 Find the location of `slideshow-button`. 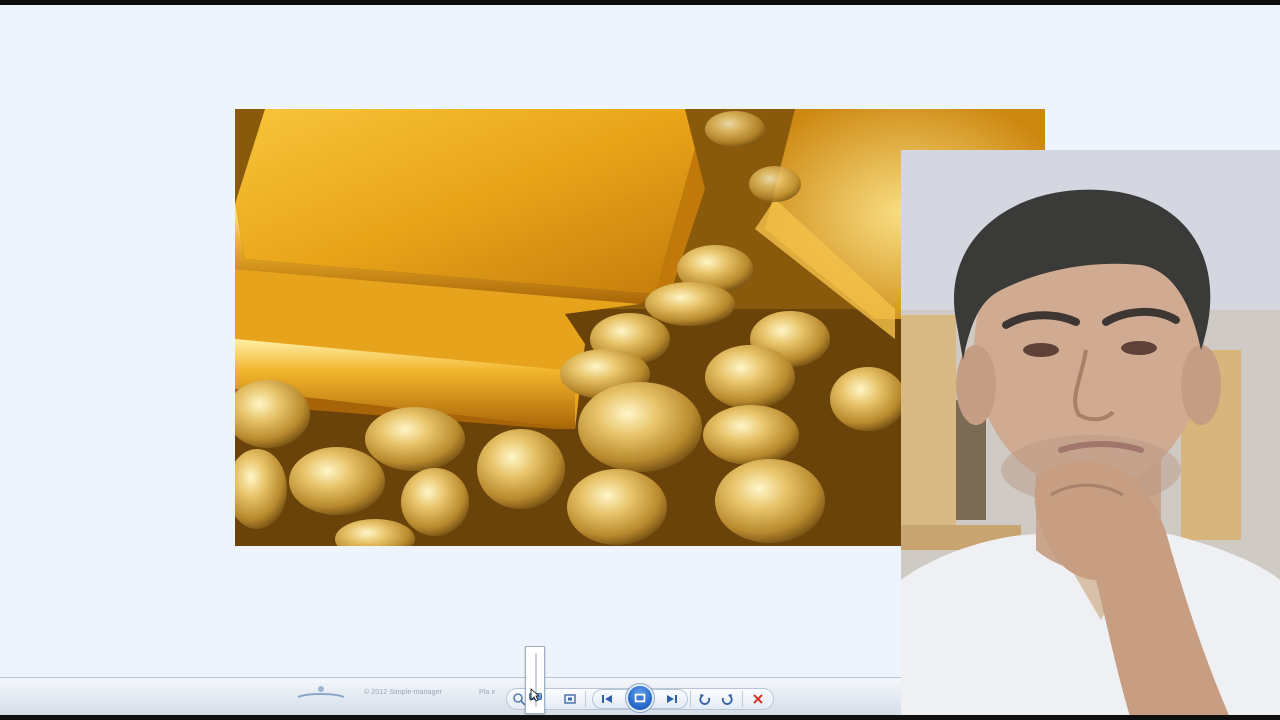

slideshow-button is located at coordinates (640, 698).